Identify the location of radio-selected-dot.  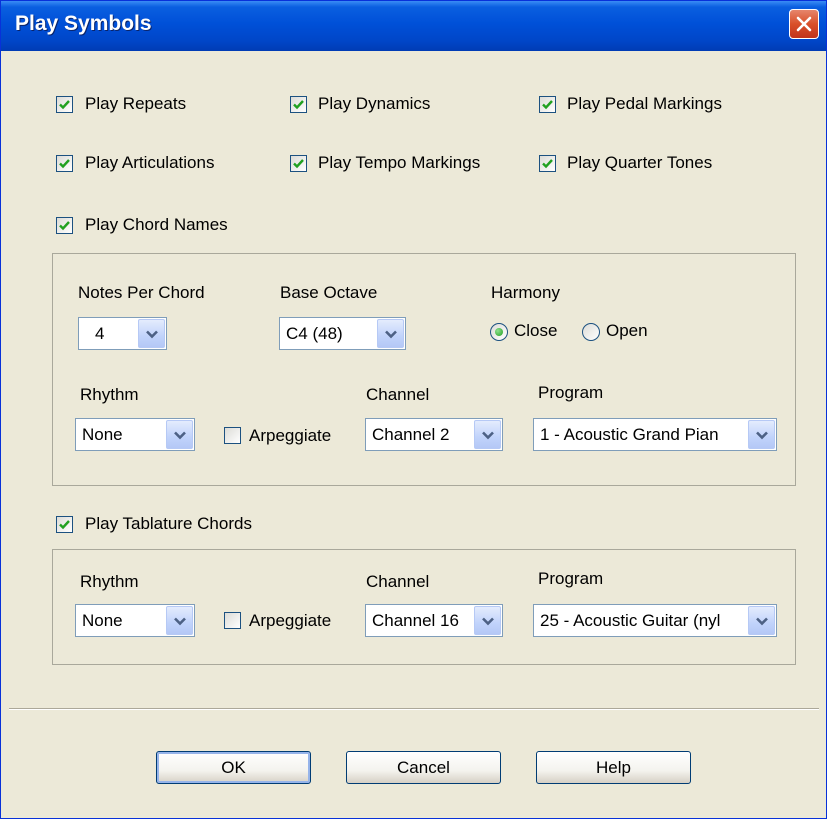
(499, 332).